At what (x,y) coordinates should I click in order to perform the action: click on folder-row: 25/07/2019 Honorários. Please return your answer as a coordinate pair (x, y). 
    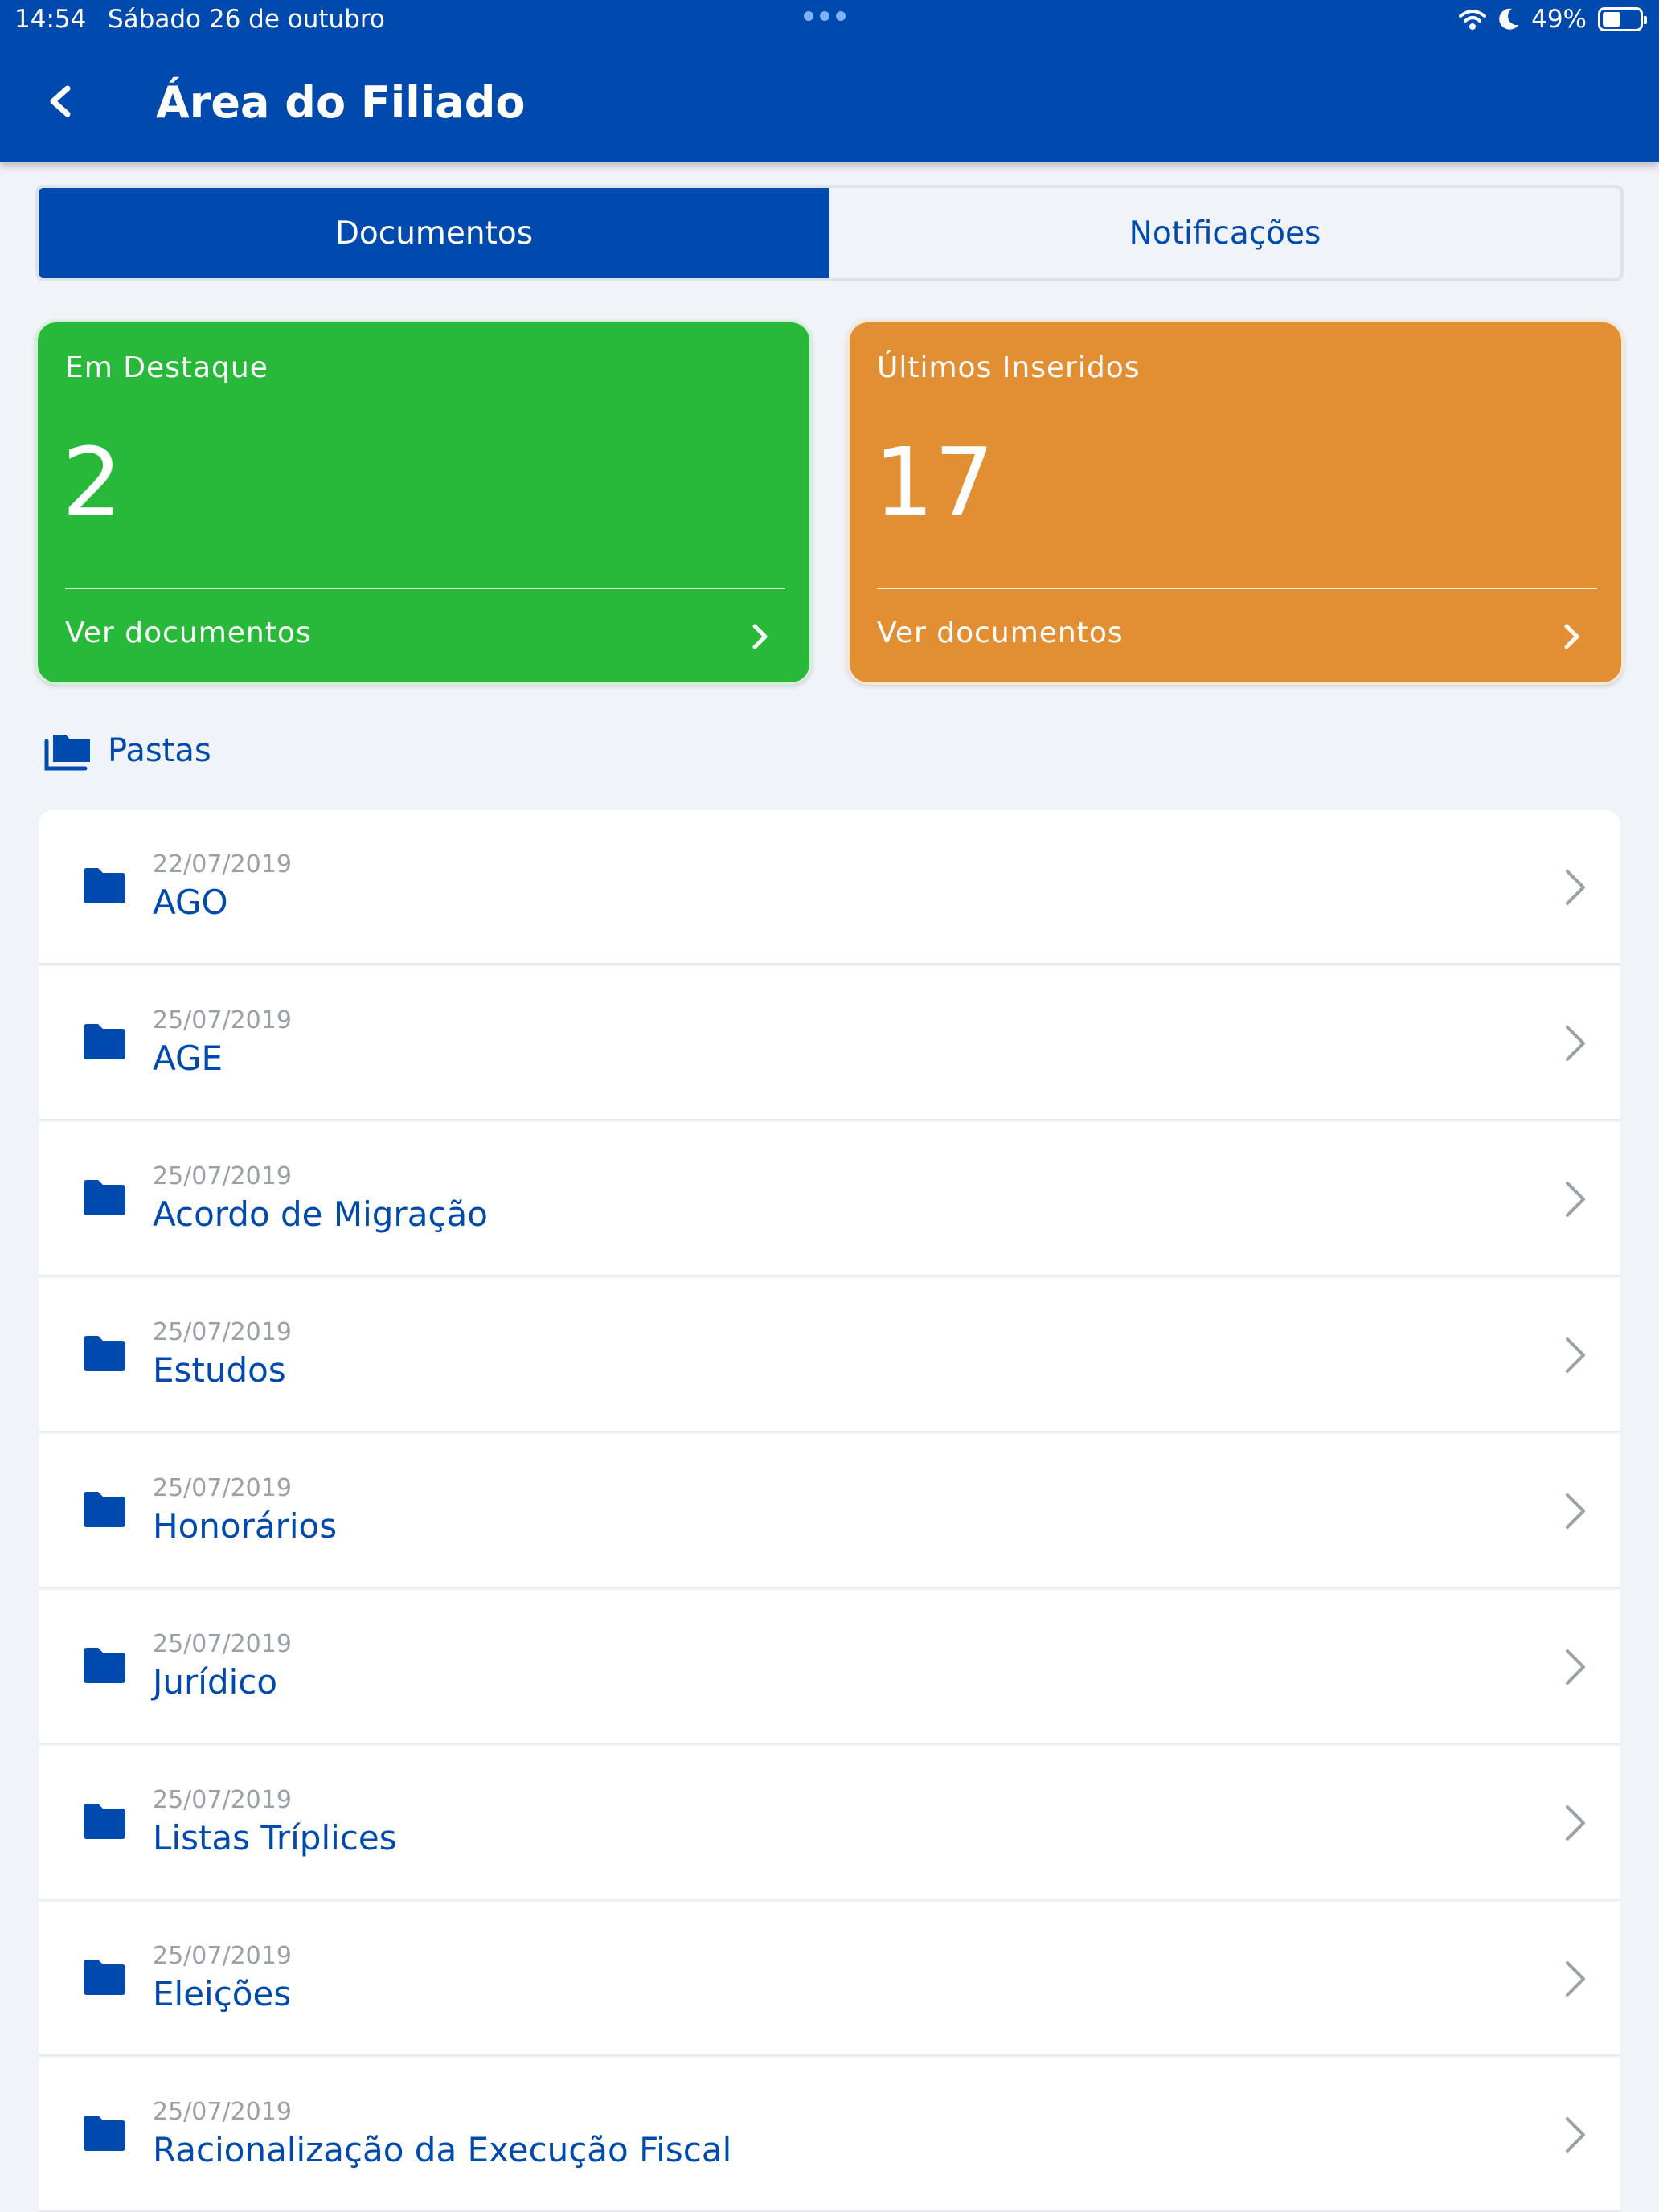
    Looking at the image, I should click on (829, 1511).